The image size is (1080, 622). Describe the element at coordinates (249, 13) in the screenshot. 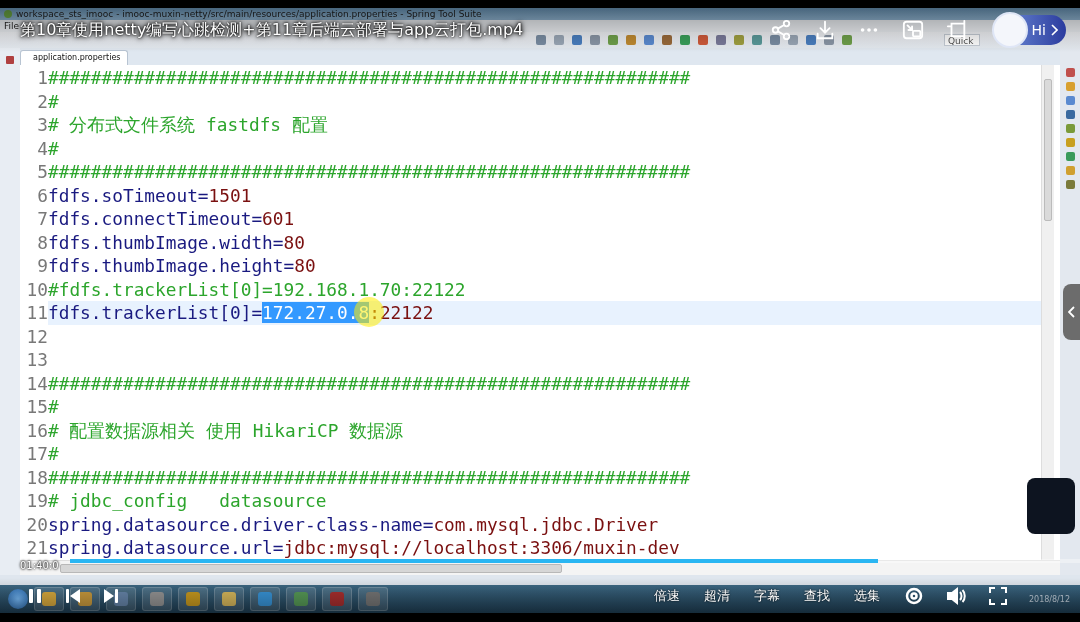

I see `window-title: workspace_sts_imooc - imooc-muxin-netty/src/main/resources/application.properties - Spring Tool Suite` at that location.